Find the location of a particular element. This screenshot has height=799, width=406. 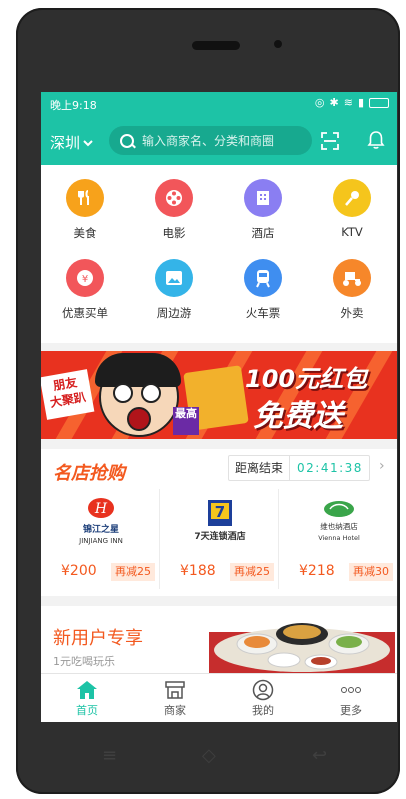

shop-name-en: JINJIANG INN is located at coordinates (101, 540).